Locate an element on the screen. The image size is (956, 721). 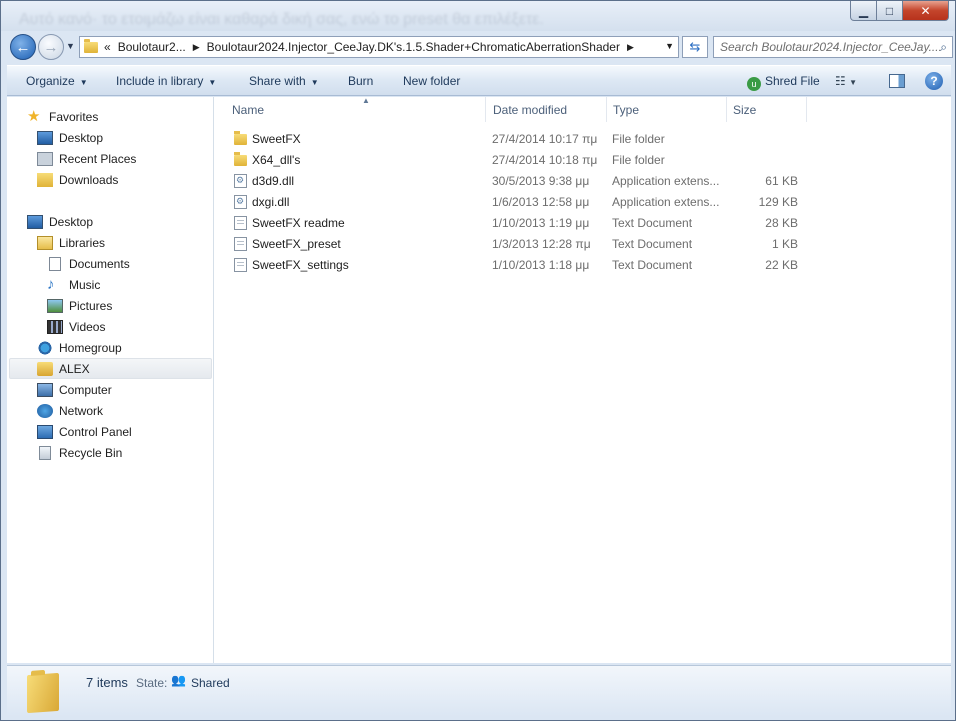
help-icon: ? is located at coordinates (934, 81).